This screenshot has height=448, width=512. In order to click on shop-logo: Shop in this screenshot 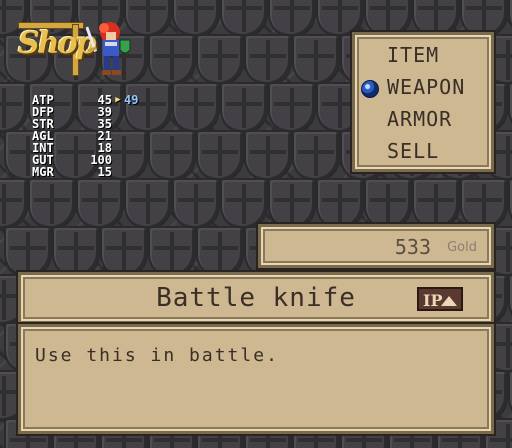, I will do `click(56, 46)`.